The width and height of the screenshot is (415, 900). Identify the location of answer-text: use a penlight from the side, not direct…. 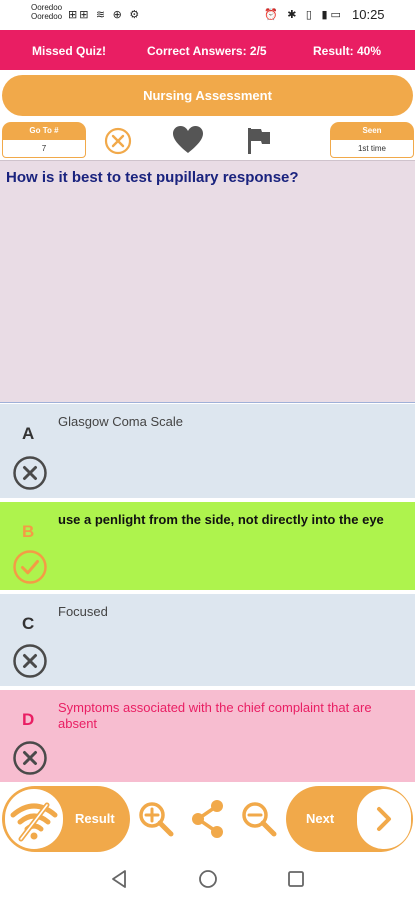
(221, 519).